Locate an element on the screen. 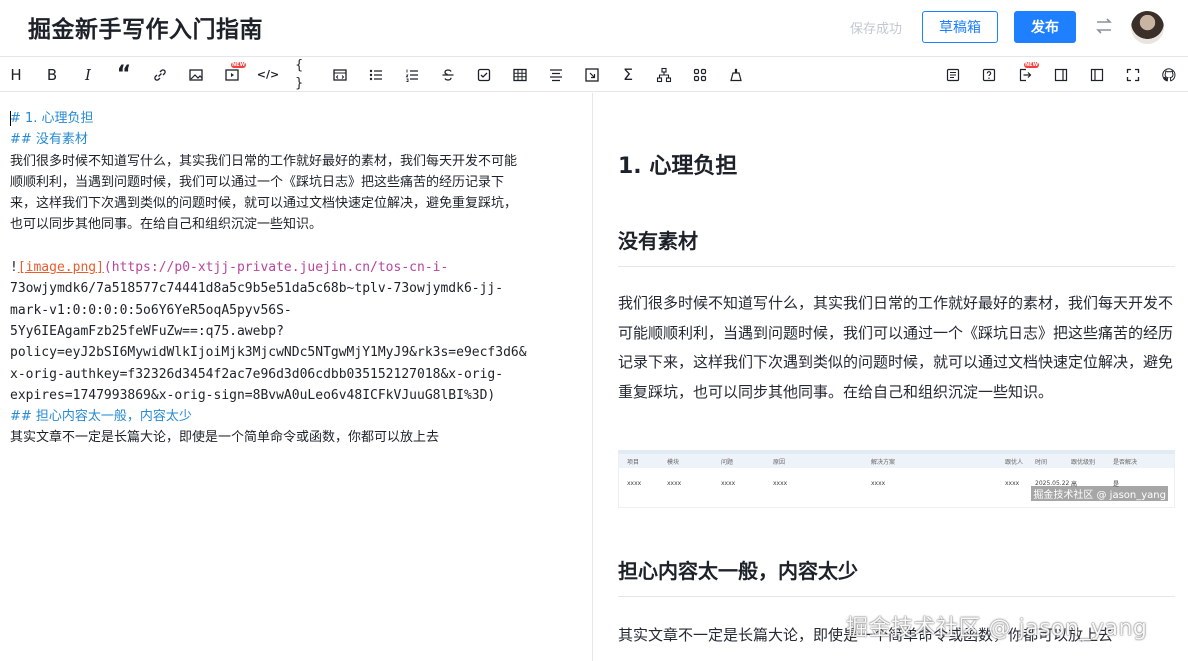 This screenshot has width=1188, height=661. bold-label: B is located at coordinates (52, 75).